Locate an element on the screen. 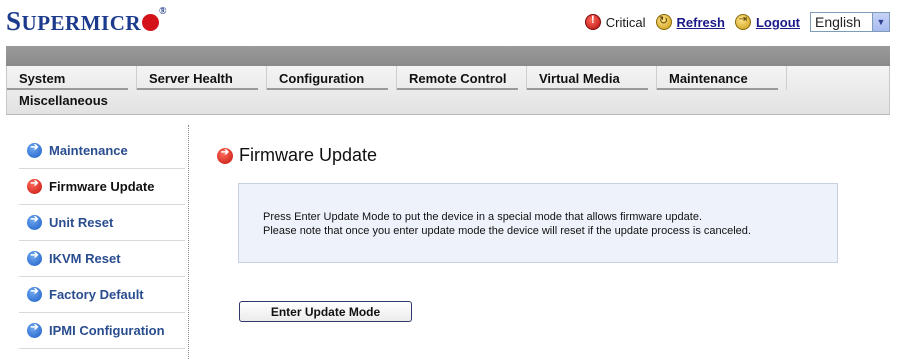 The width and height of the screenshot is (900, 359). tab-virtual-media: Virtual Media is located at coordinates (592, 78).